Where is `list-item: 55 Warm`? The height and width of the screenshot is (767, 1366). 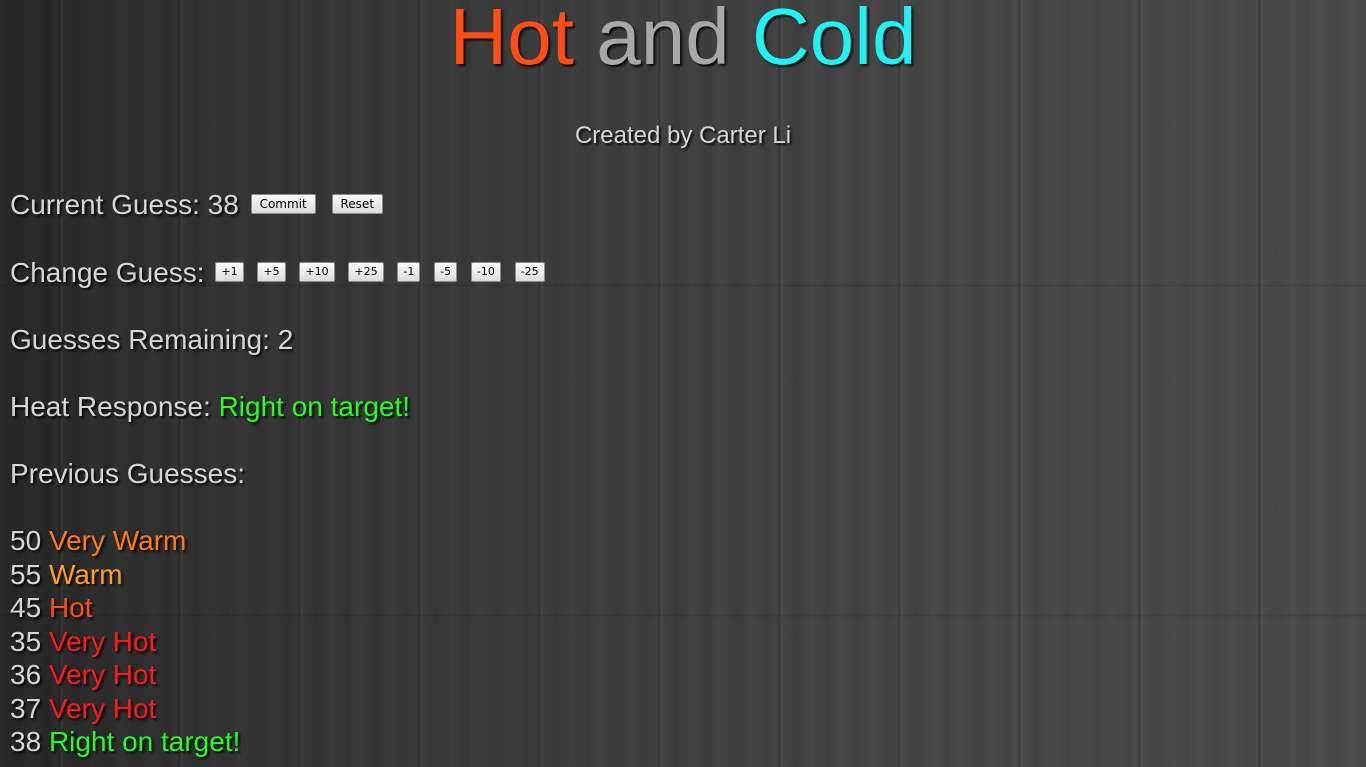 list-item: 55 Warm is located at coordinates (125, 575).